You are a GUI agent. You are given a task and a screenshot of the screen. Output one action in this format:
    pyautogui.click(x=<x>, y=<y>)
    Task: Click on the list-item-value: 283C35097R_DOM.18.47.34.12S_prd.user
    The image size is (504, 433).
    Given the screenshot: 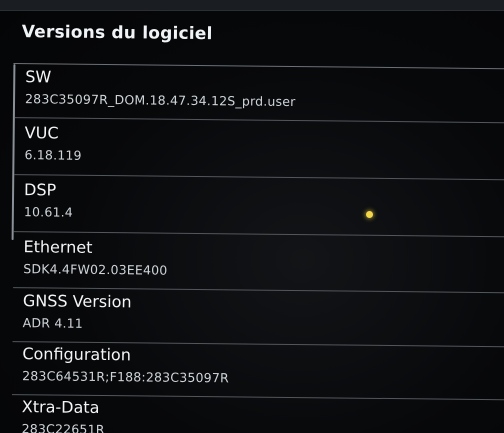 What is the action you would take?
    pyautogui.click(x=160, y=100)
    